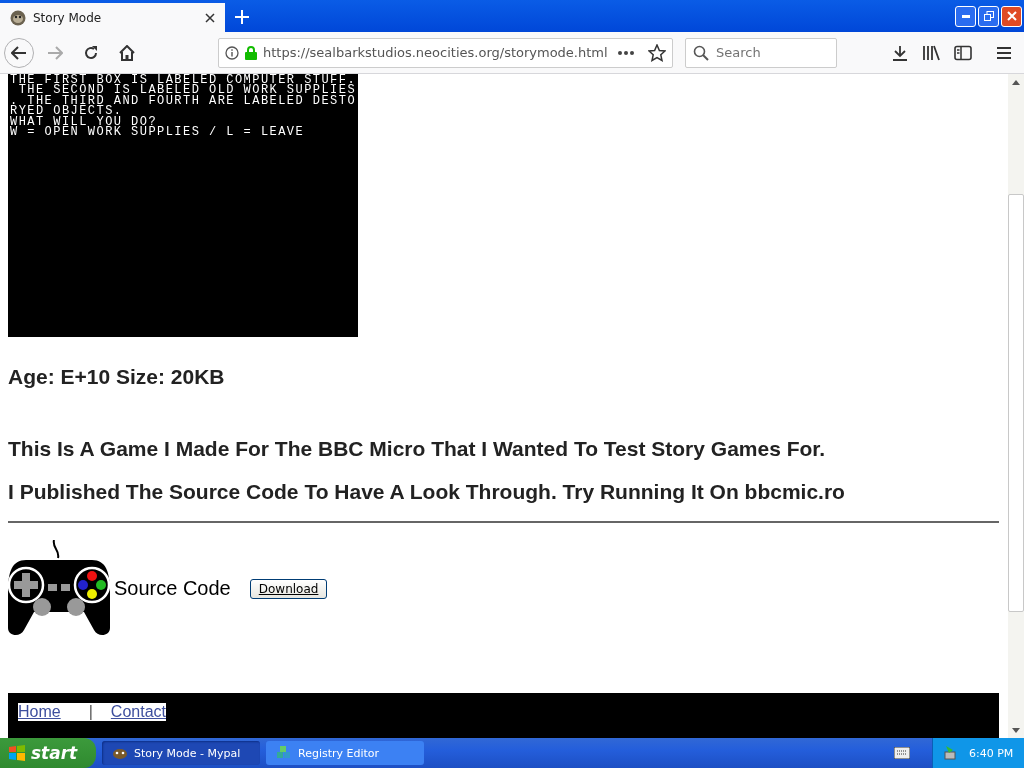  What do you see at coordinates (931, 52) in the screenshot?
I see `library-icon` at bounding box center [931, 52].